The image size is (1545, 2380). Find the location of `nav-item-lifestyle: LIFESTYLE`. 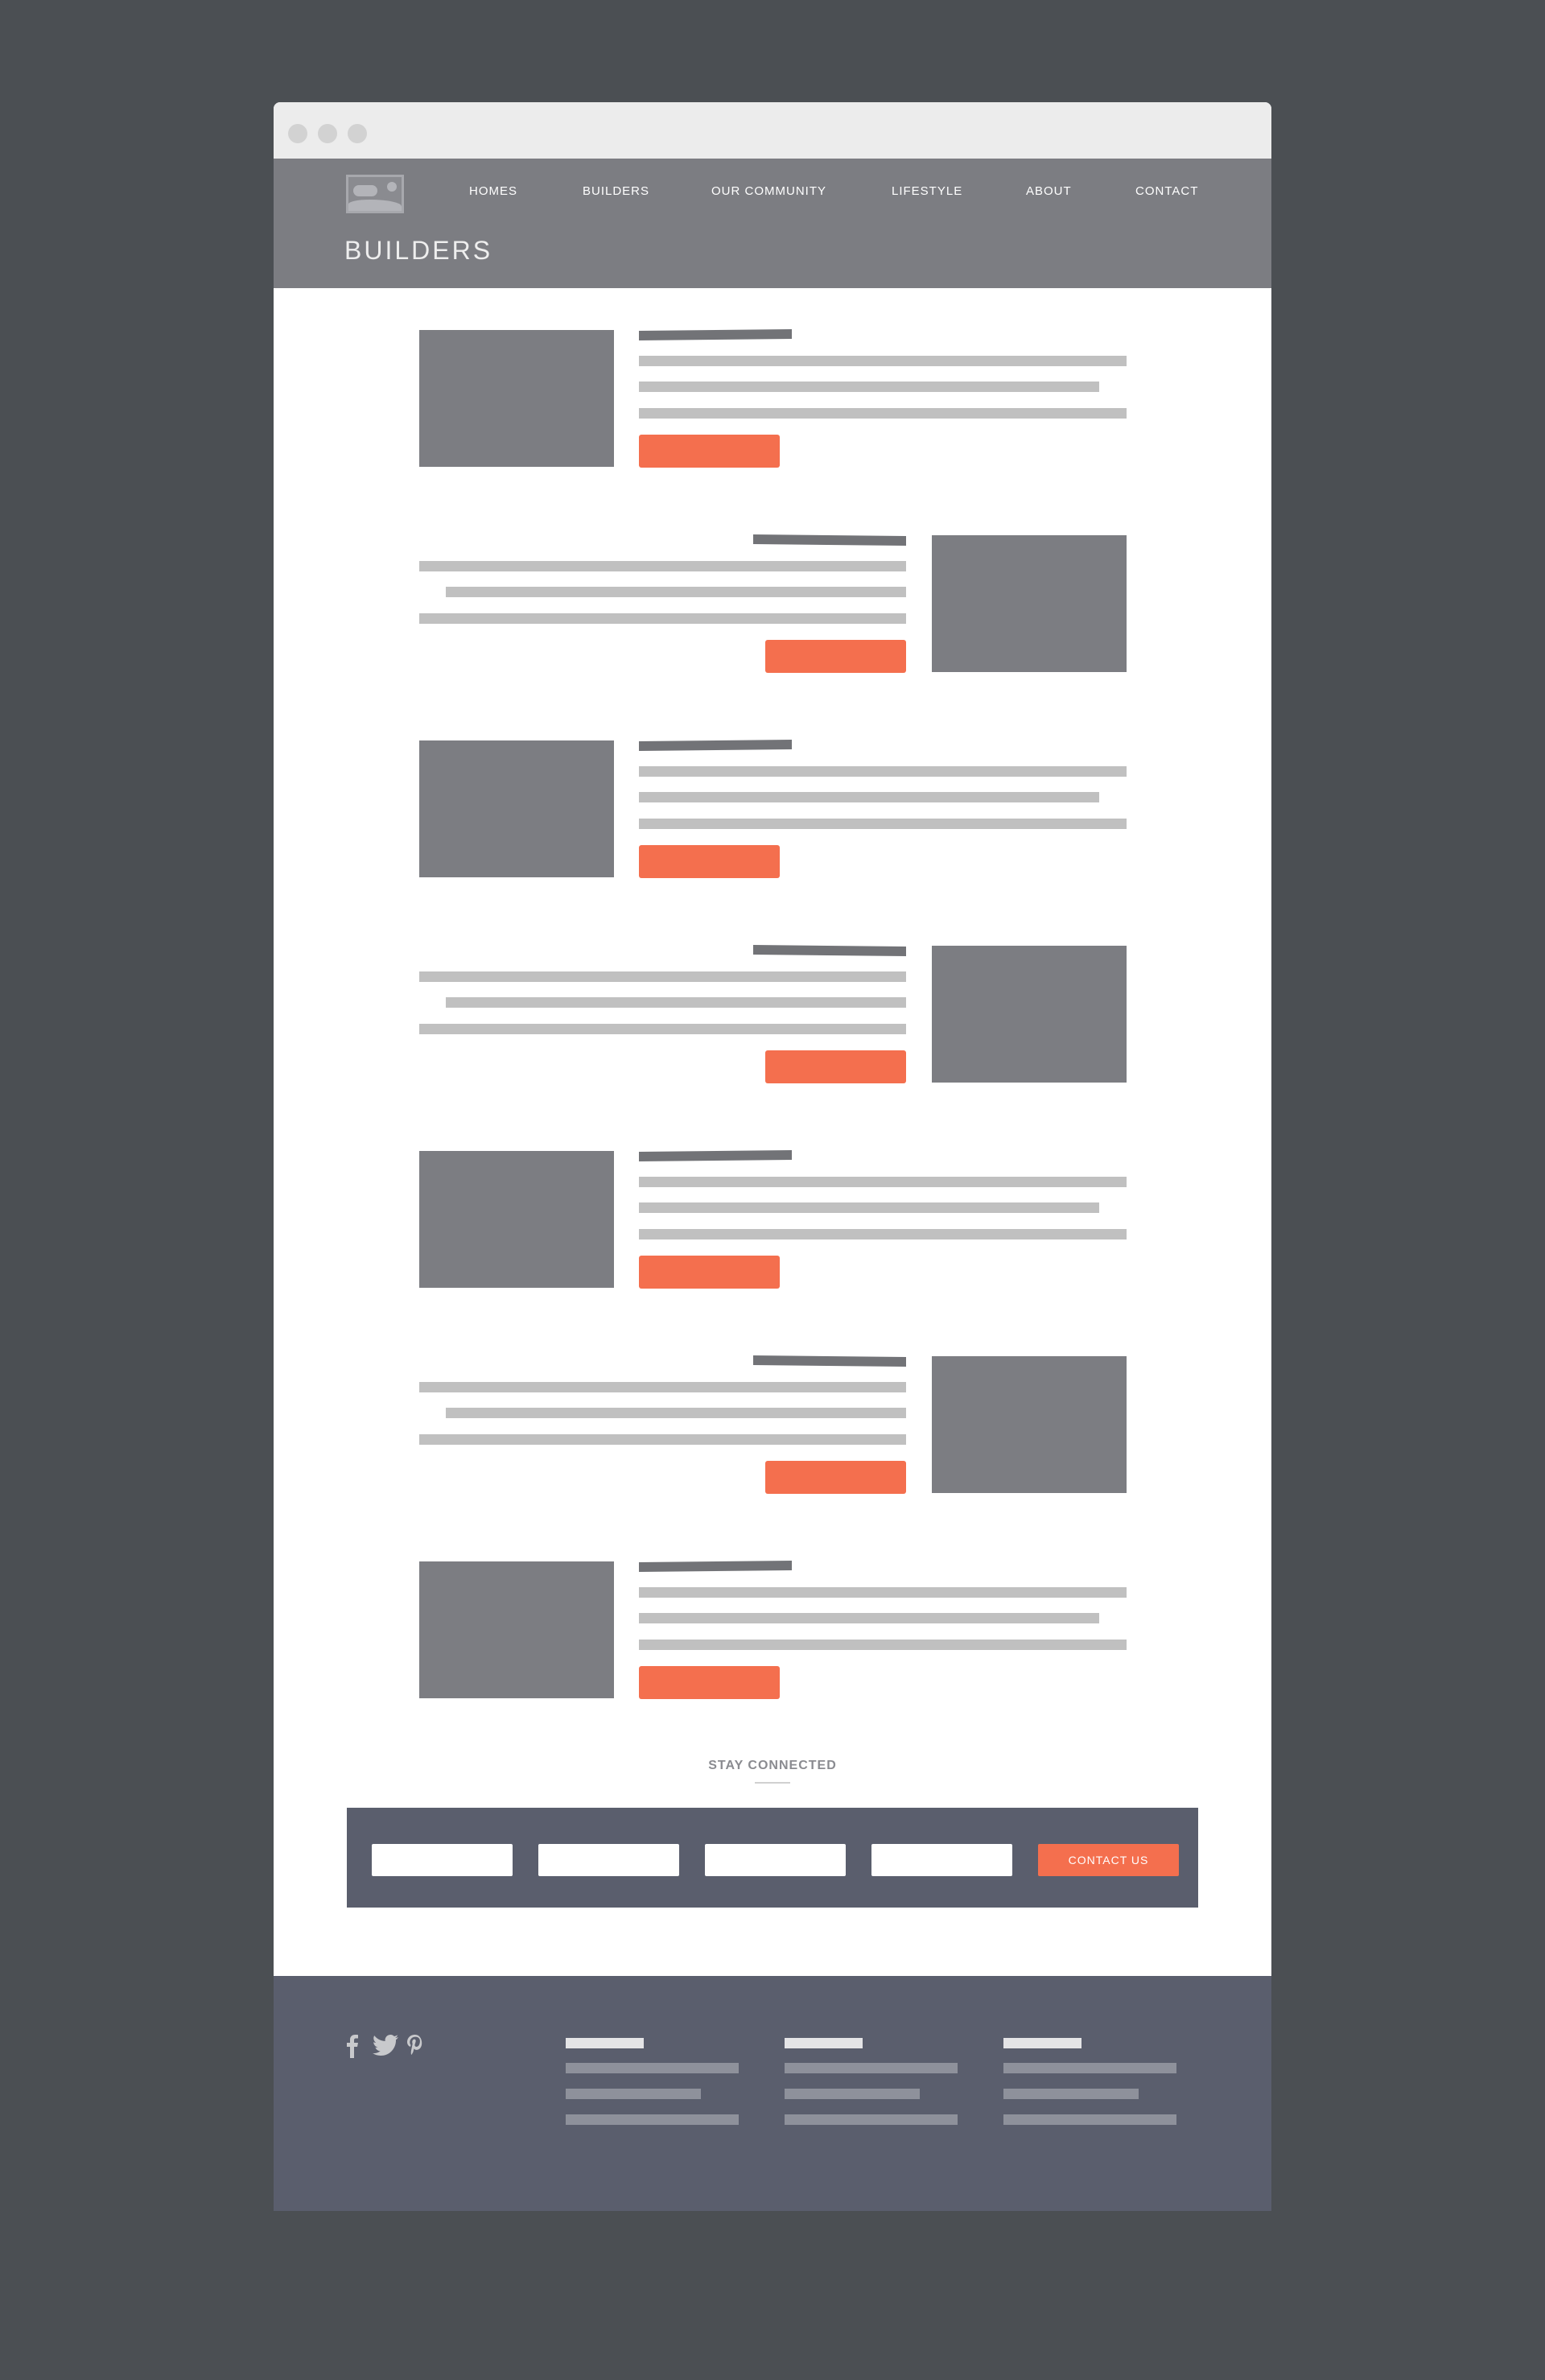

nav-item-lifestyle: LIFESTYLE is located at coordinates (927, 191).